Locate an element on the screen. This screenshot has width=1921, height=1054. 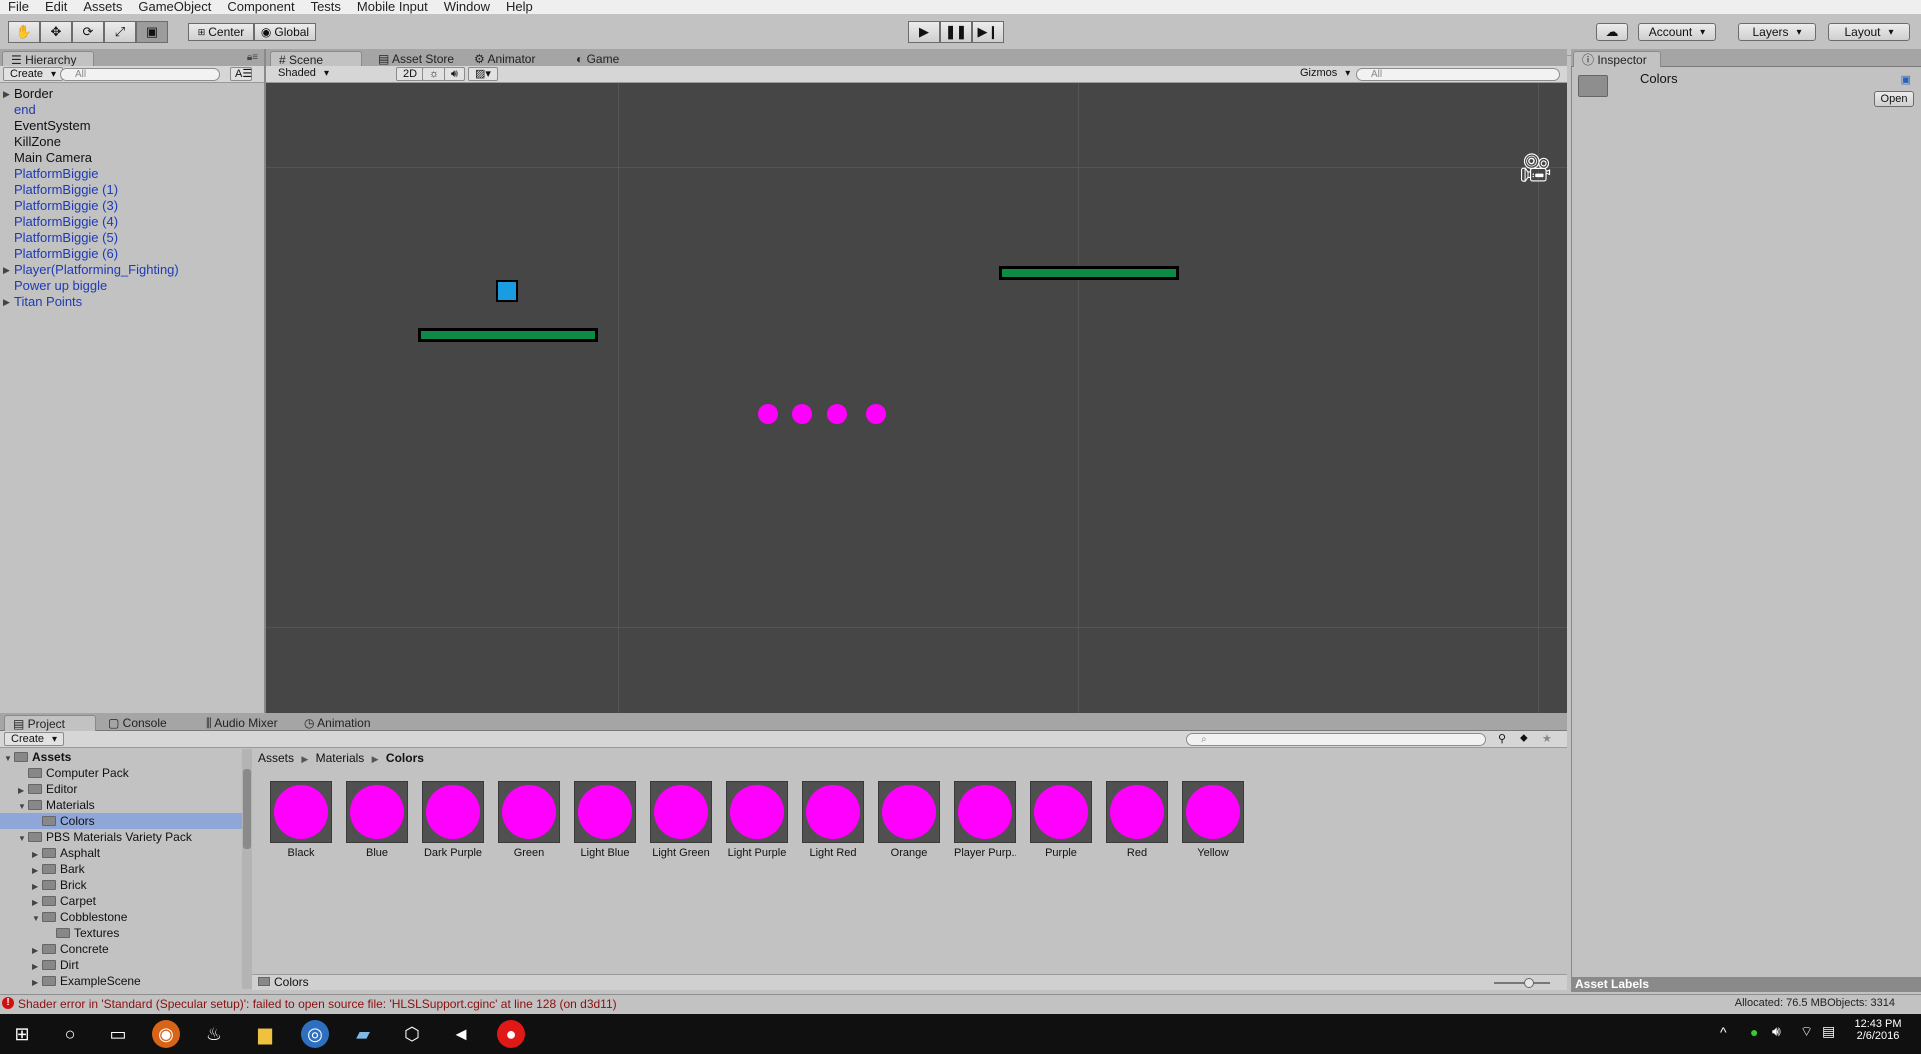
hierarchy-item: PlatformBiggie (5) is located at coordinates (132, 238).